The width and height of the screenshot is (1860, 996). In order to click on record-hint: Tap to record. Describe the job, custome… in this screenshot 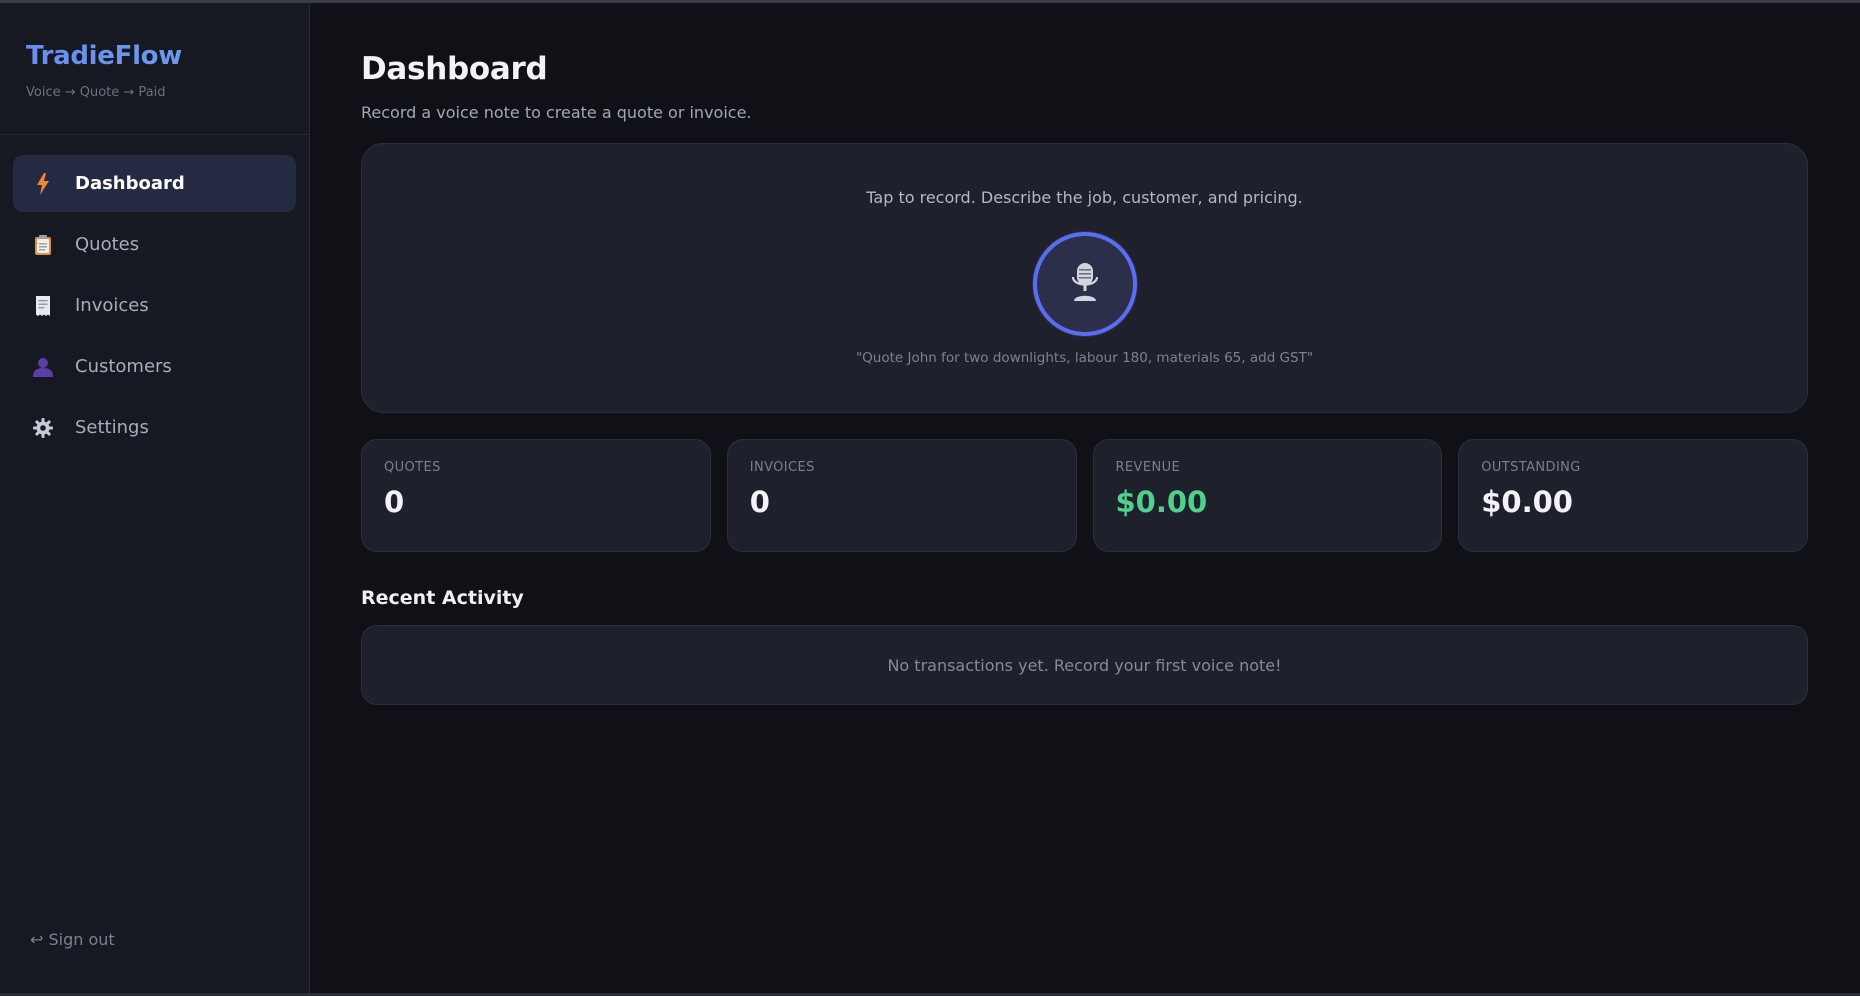, I will do `click(1084, 197)`.